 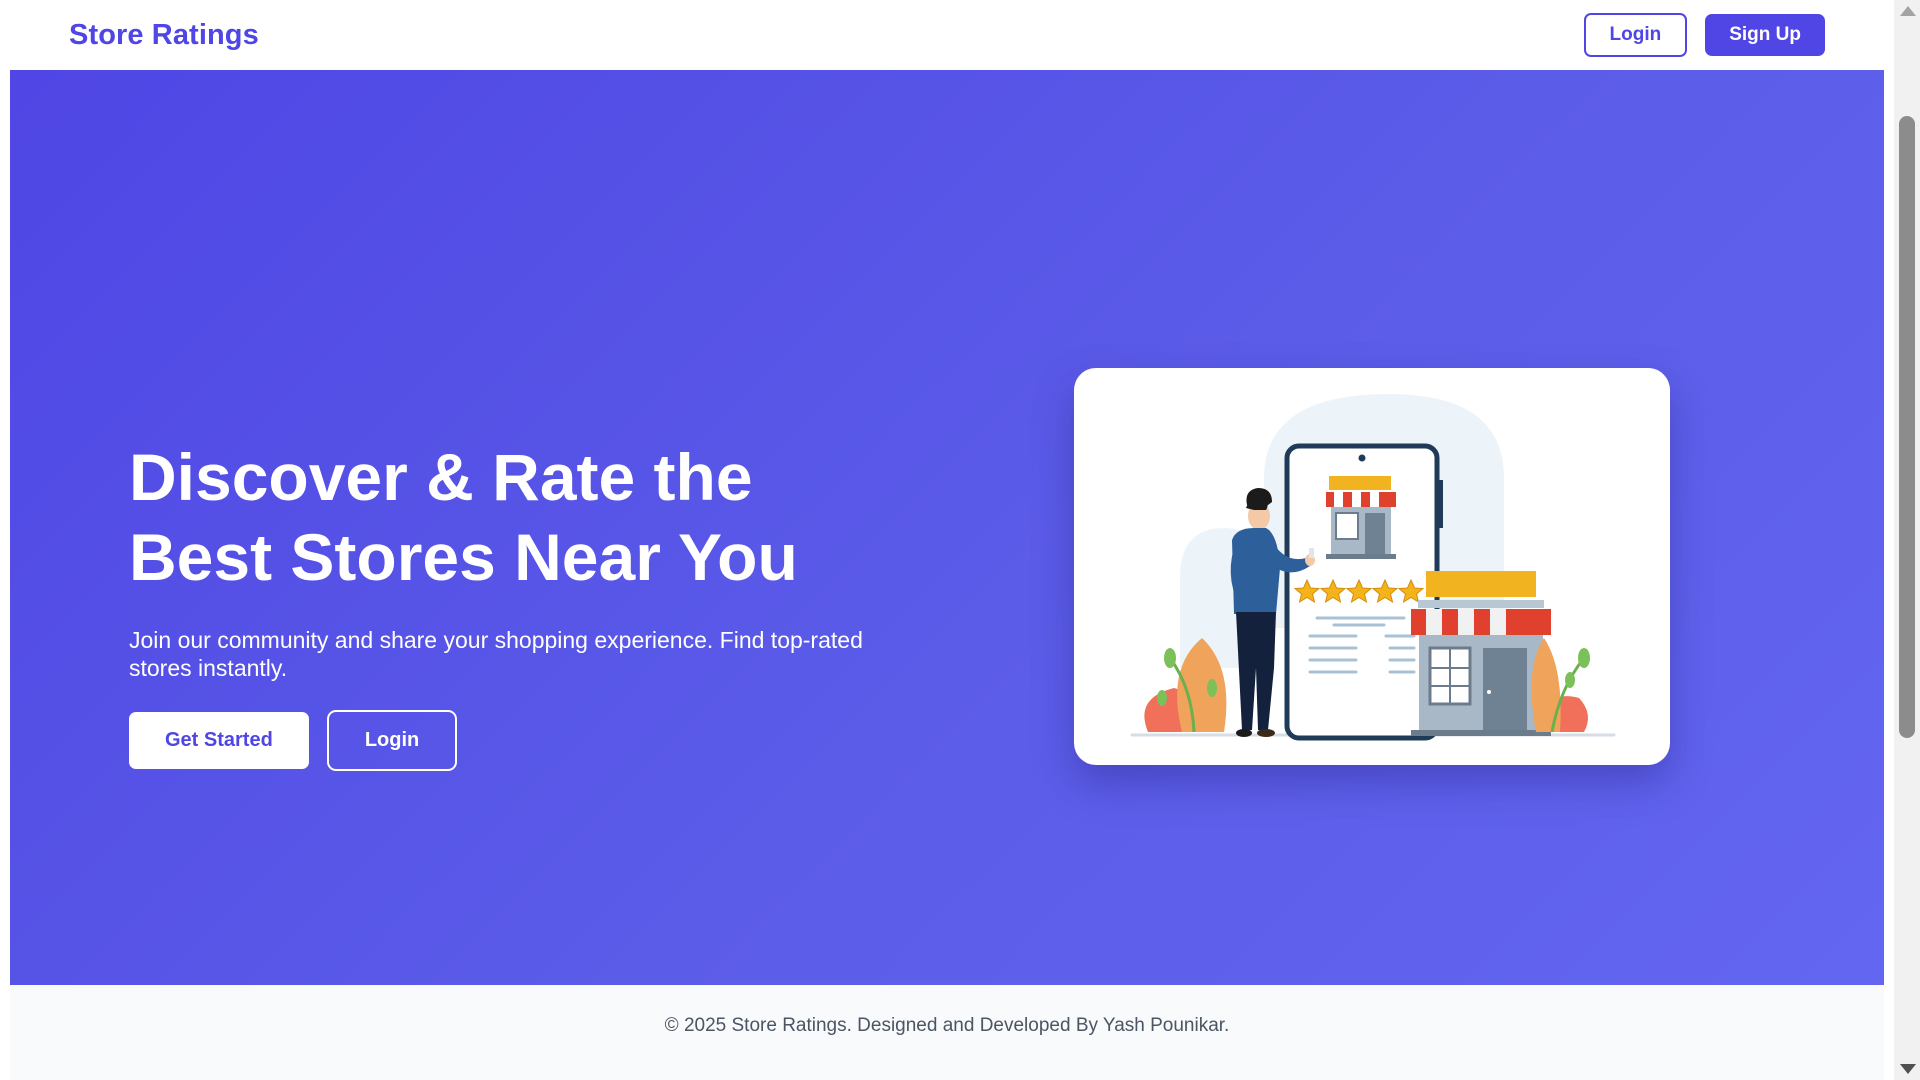 What do you see at coordinates (1765, 35) in the screenshot?
I see `nav-signup-button: Sign Up` at bounding box center [1765, 35].